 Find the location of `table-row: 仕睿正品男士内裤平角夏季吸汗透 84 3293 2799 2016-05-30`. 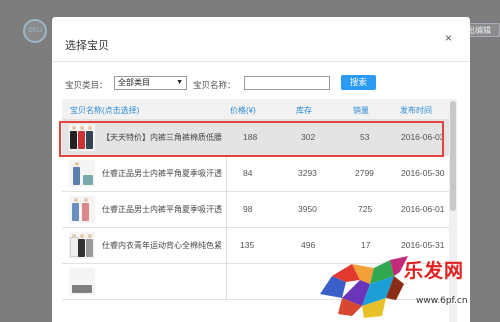

table-row: 仕睿正品男士内裤平角夏季吸汗透 84 3293 2799 2016-05-30 is located at coordinates (255, 174).